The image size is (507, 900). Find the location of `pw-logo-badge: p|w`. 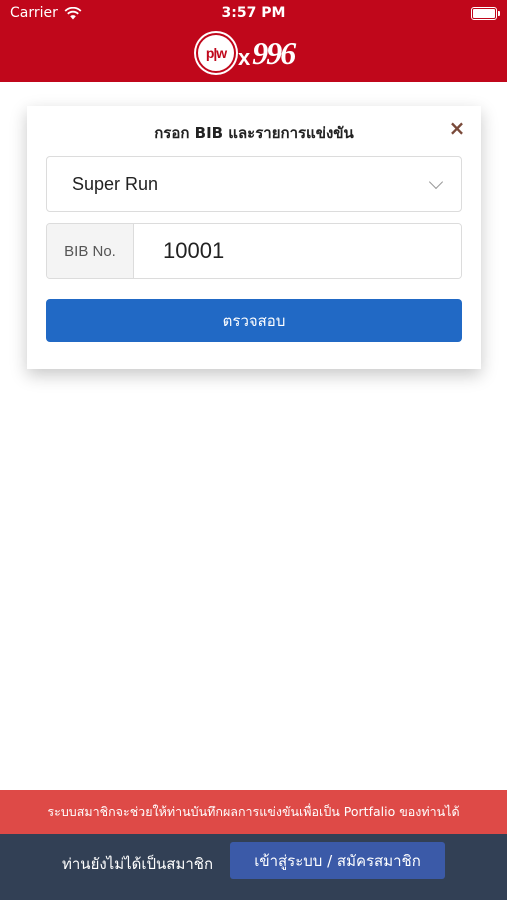

pw-logo-badge: p|w is located at coordinates (216, 53).